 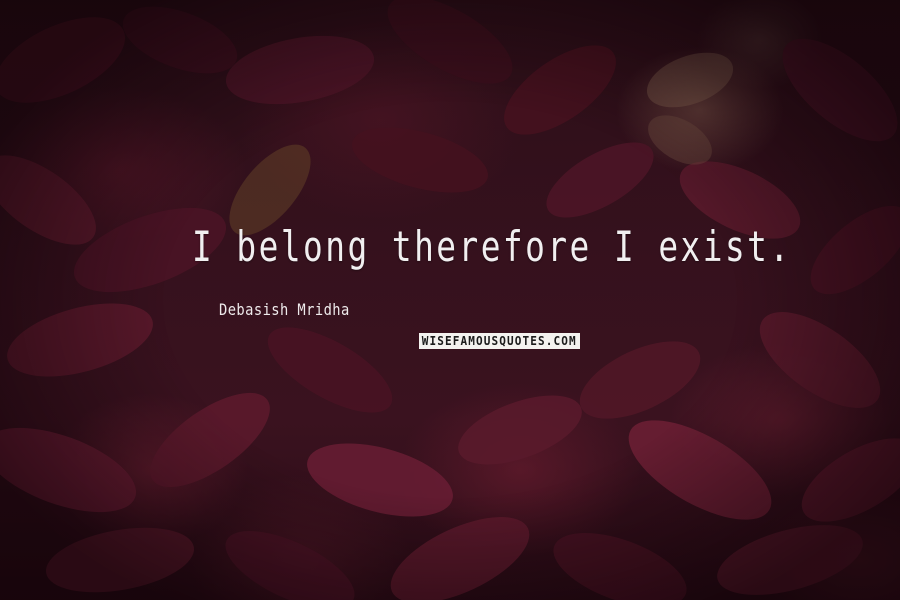 I want to click on quote-text: I belong therefore I exist., so click(x=492, y=247).